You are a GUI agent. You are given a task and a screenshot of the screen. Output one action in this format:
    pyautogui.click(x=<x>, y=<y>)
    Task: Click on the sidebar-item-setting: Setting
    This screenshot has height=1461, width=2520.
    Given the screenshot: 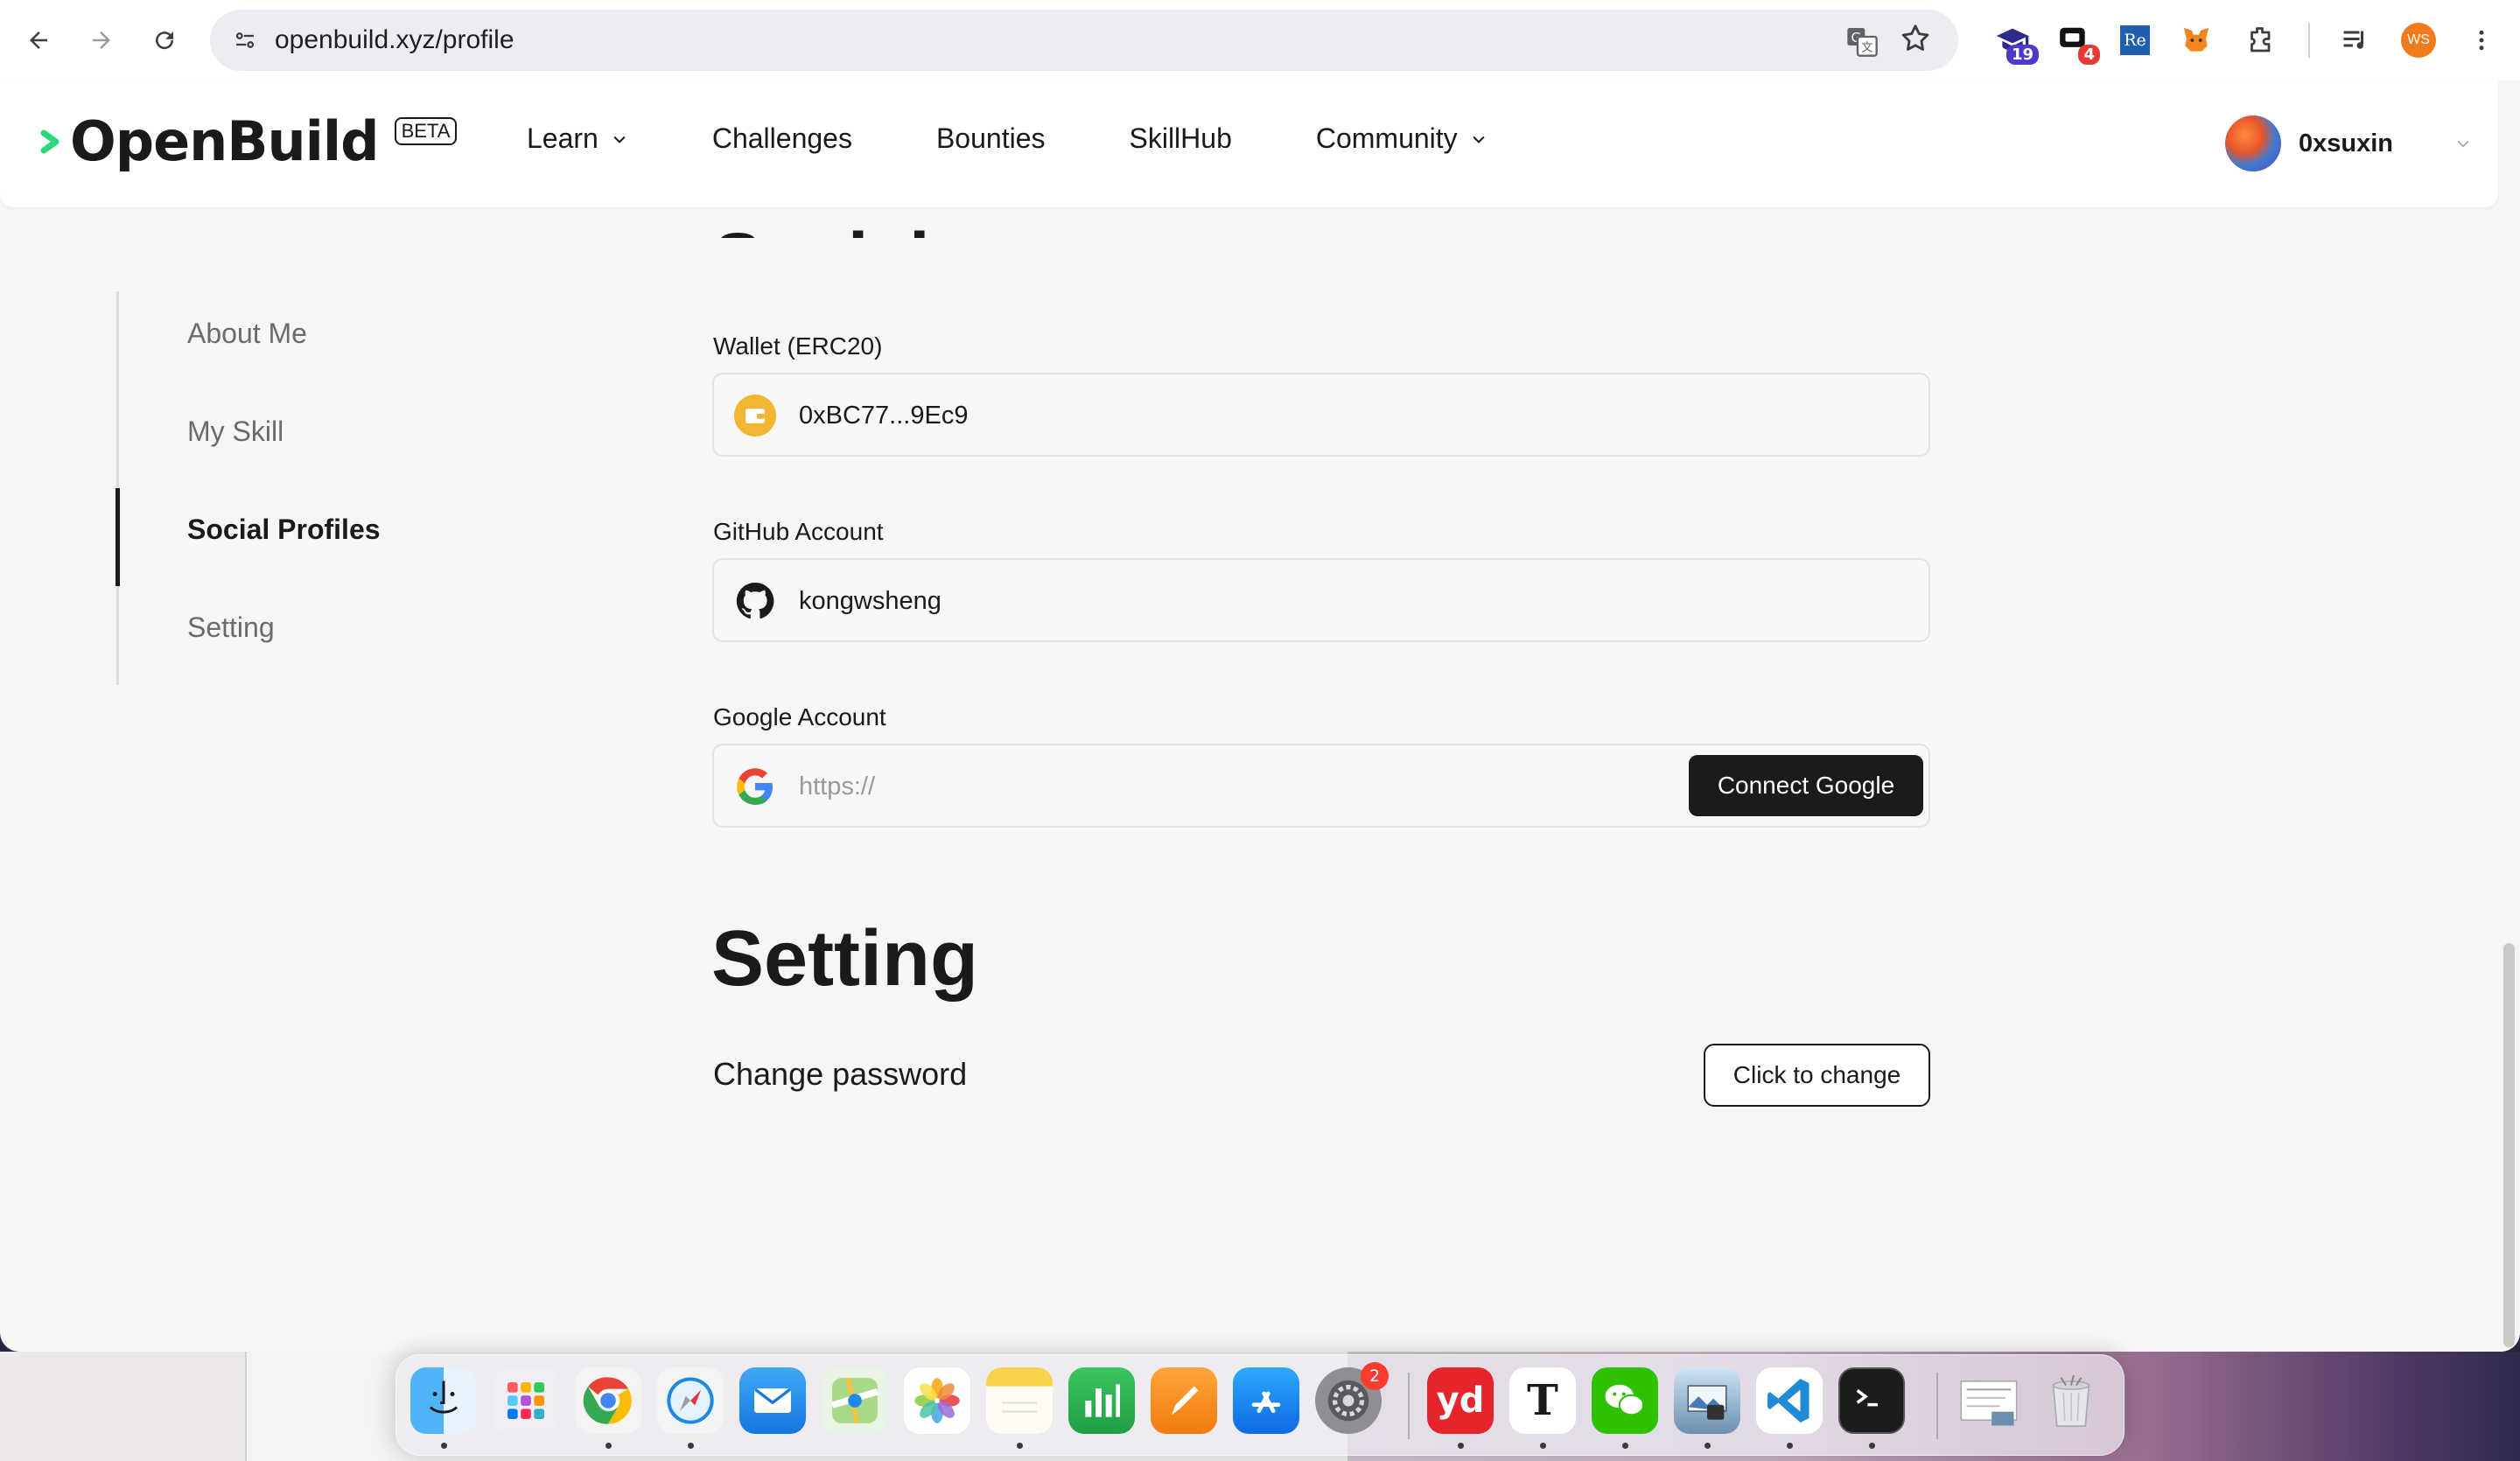 What is the action you would take?
    pyautogui.click(x=231, y=628)
    